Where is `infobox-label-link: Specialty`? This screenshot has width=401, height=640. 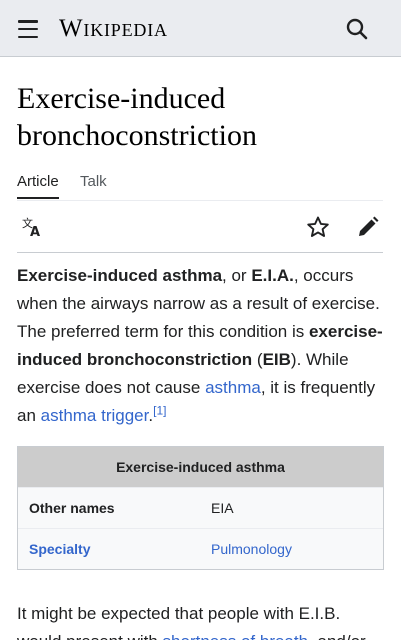 infobox-label-link: Specialty is located at coordinates (59, 549).